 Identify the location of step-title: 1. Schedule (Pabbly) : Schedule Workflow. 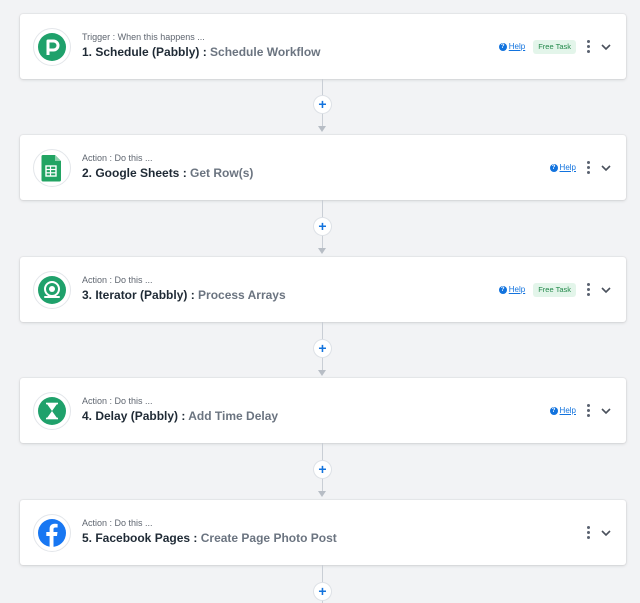
(201, 52).